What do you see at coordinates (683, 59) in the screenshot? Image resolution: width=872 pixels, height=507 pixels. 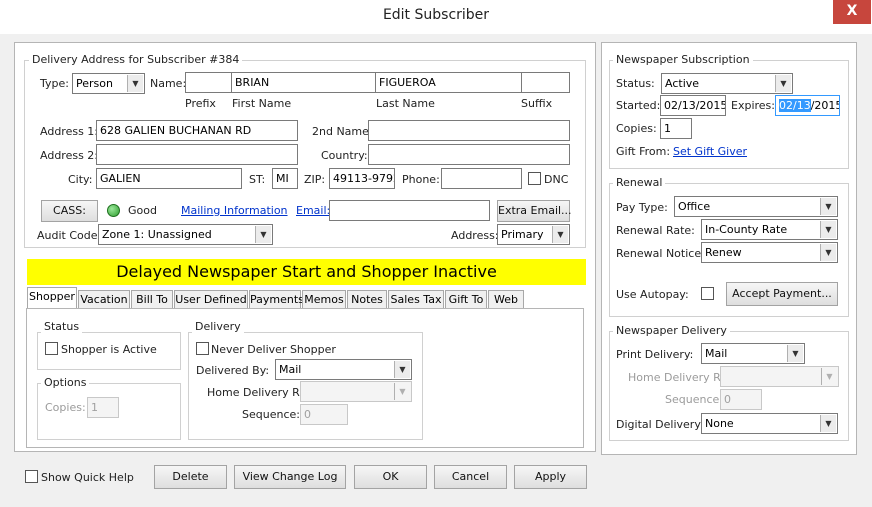 I see `subscription-legend: Newspaper Subscription` at bounding box center [683, 59].